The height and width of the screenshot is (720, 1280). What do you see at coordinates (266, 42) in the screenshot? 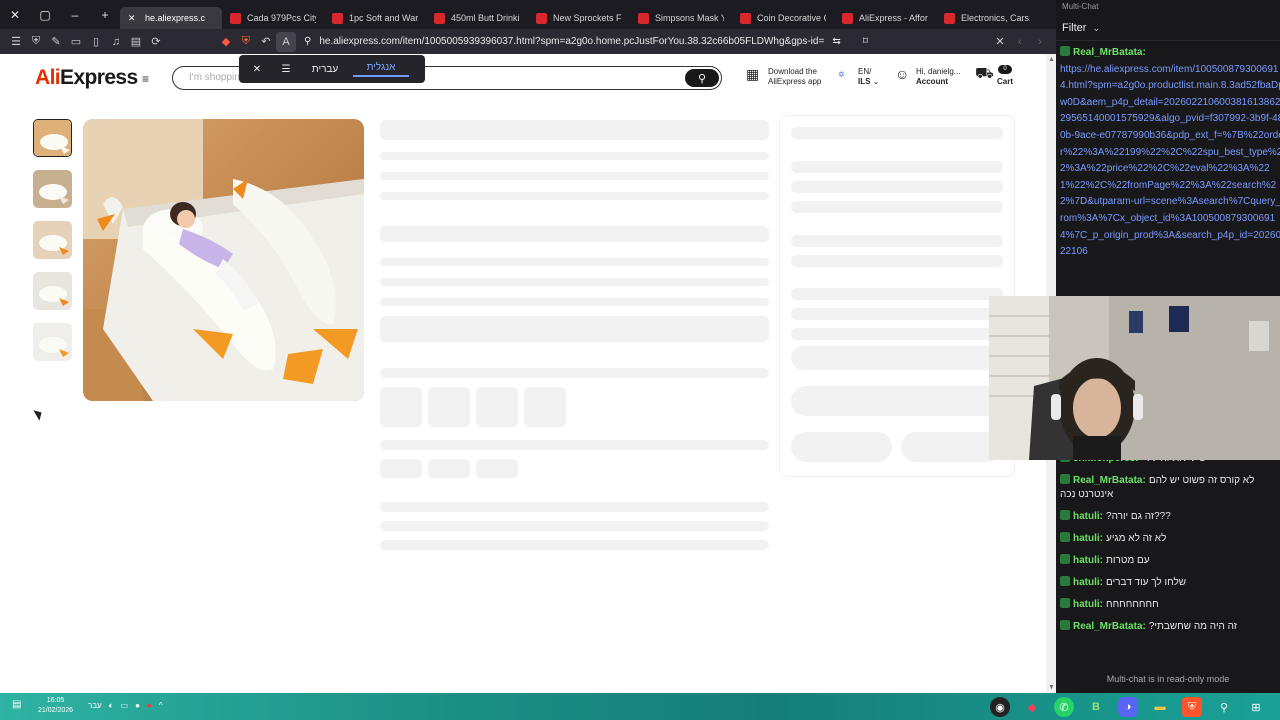
I see `back-icon: ↶` at bounding box center [266, 42].